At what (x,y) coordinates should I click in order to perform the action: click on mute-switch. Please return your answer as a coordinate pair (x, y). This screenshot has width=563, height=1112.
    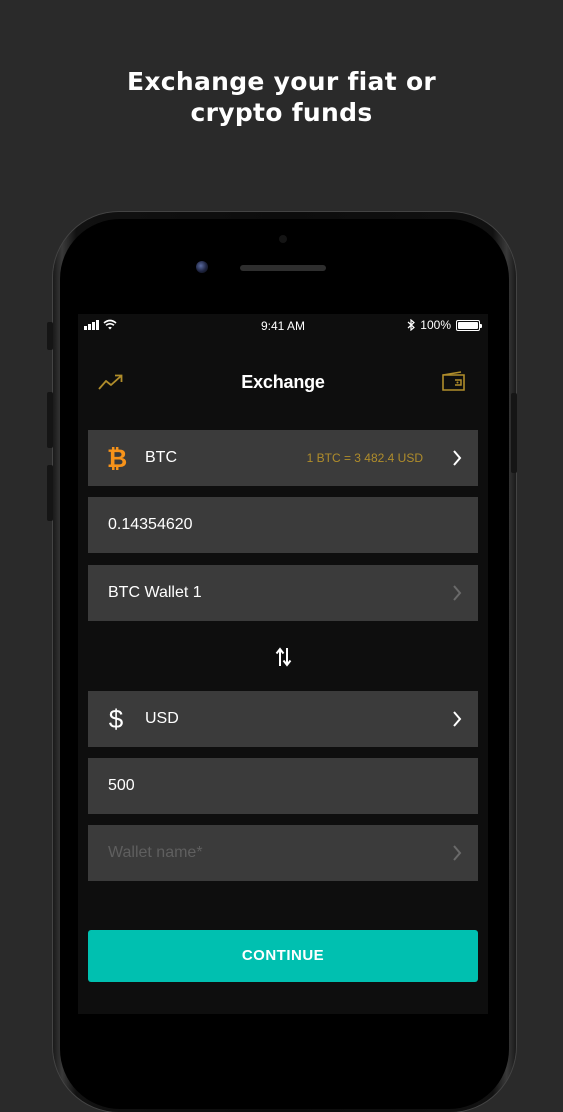
    Looking at the image, I should click on (50, 336).